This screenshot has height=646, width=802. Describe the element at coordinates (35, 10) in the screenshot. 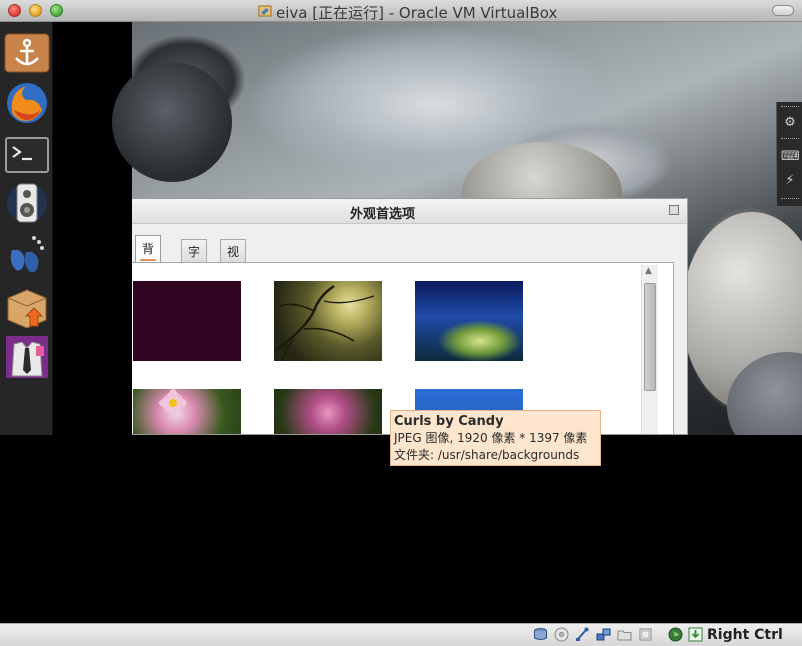

I see `minimize-window-button` at that location.